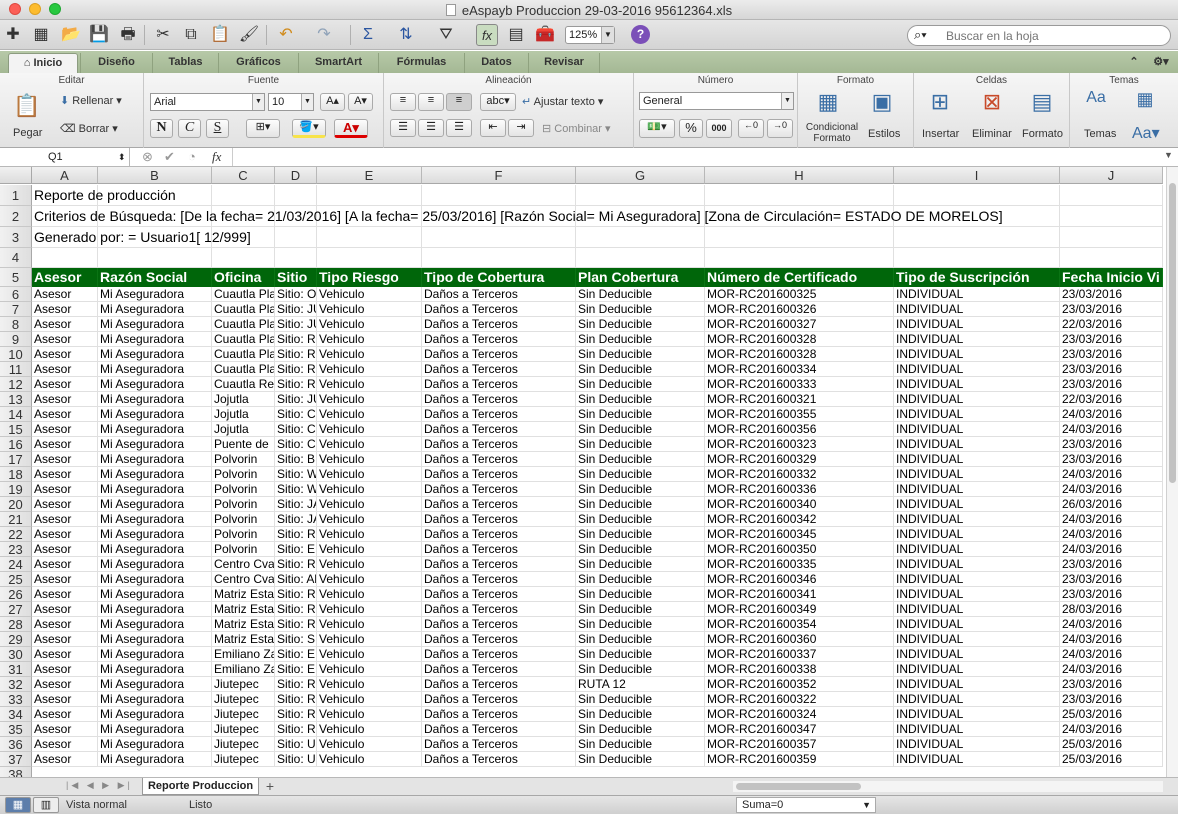 Image resolution: width=1178 pixels, height=814 pixels. What do you see at coordinates (243, 624) in the screenshot?
I see `table-cell: Matriz Esta` at bounding box center [243, 624].